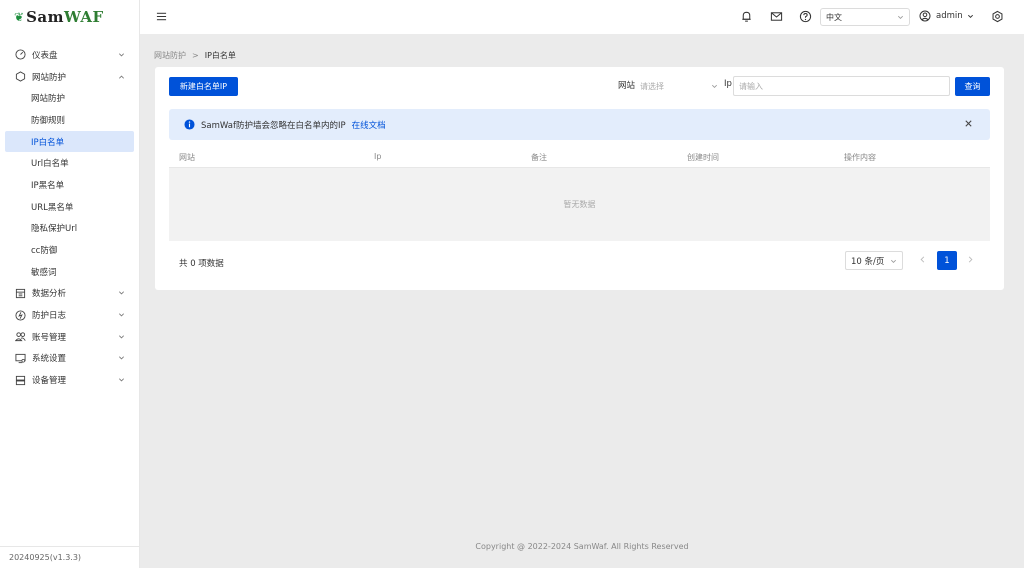 The image size is (1024, 568). What do you see at coordinates (45, 55) in the screenshot?
I see `sidebar-item-label: 仪表盘` at bounding box center [45, 55].